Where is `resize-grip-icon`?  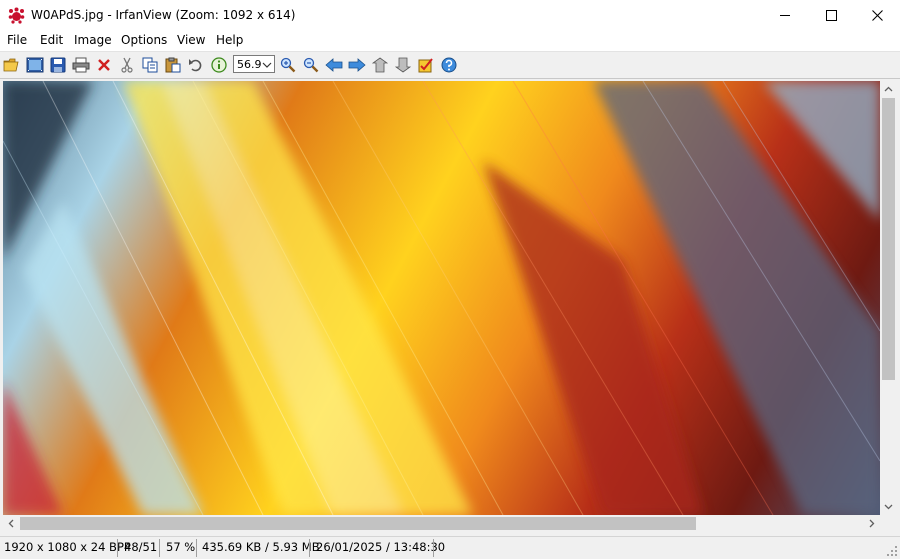
resize-grip-icon is located at coordinates (892, 551).